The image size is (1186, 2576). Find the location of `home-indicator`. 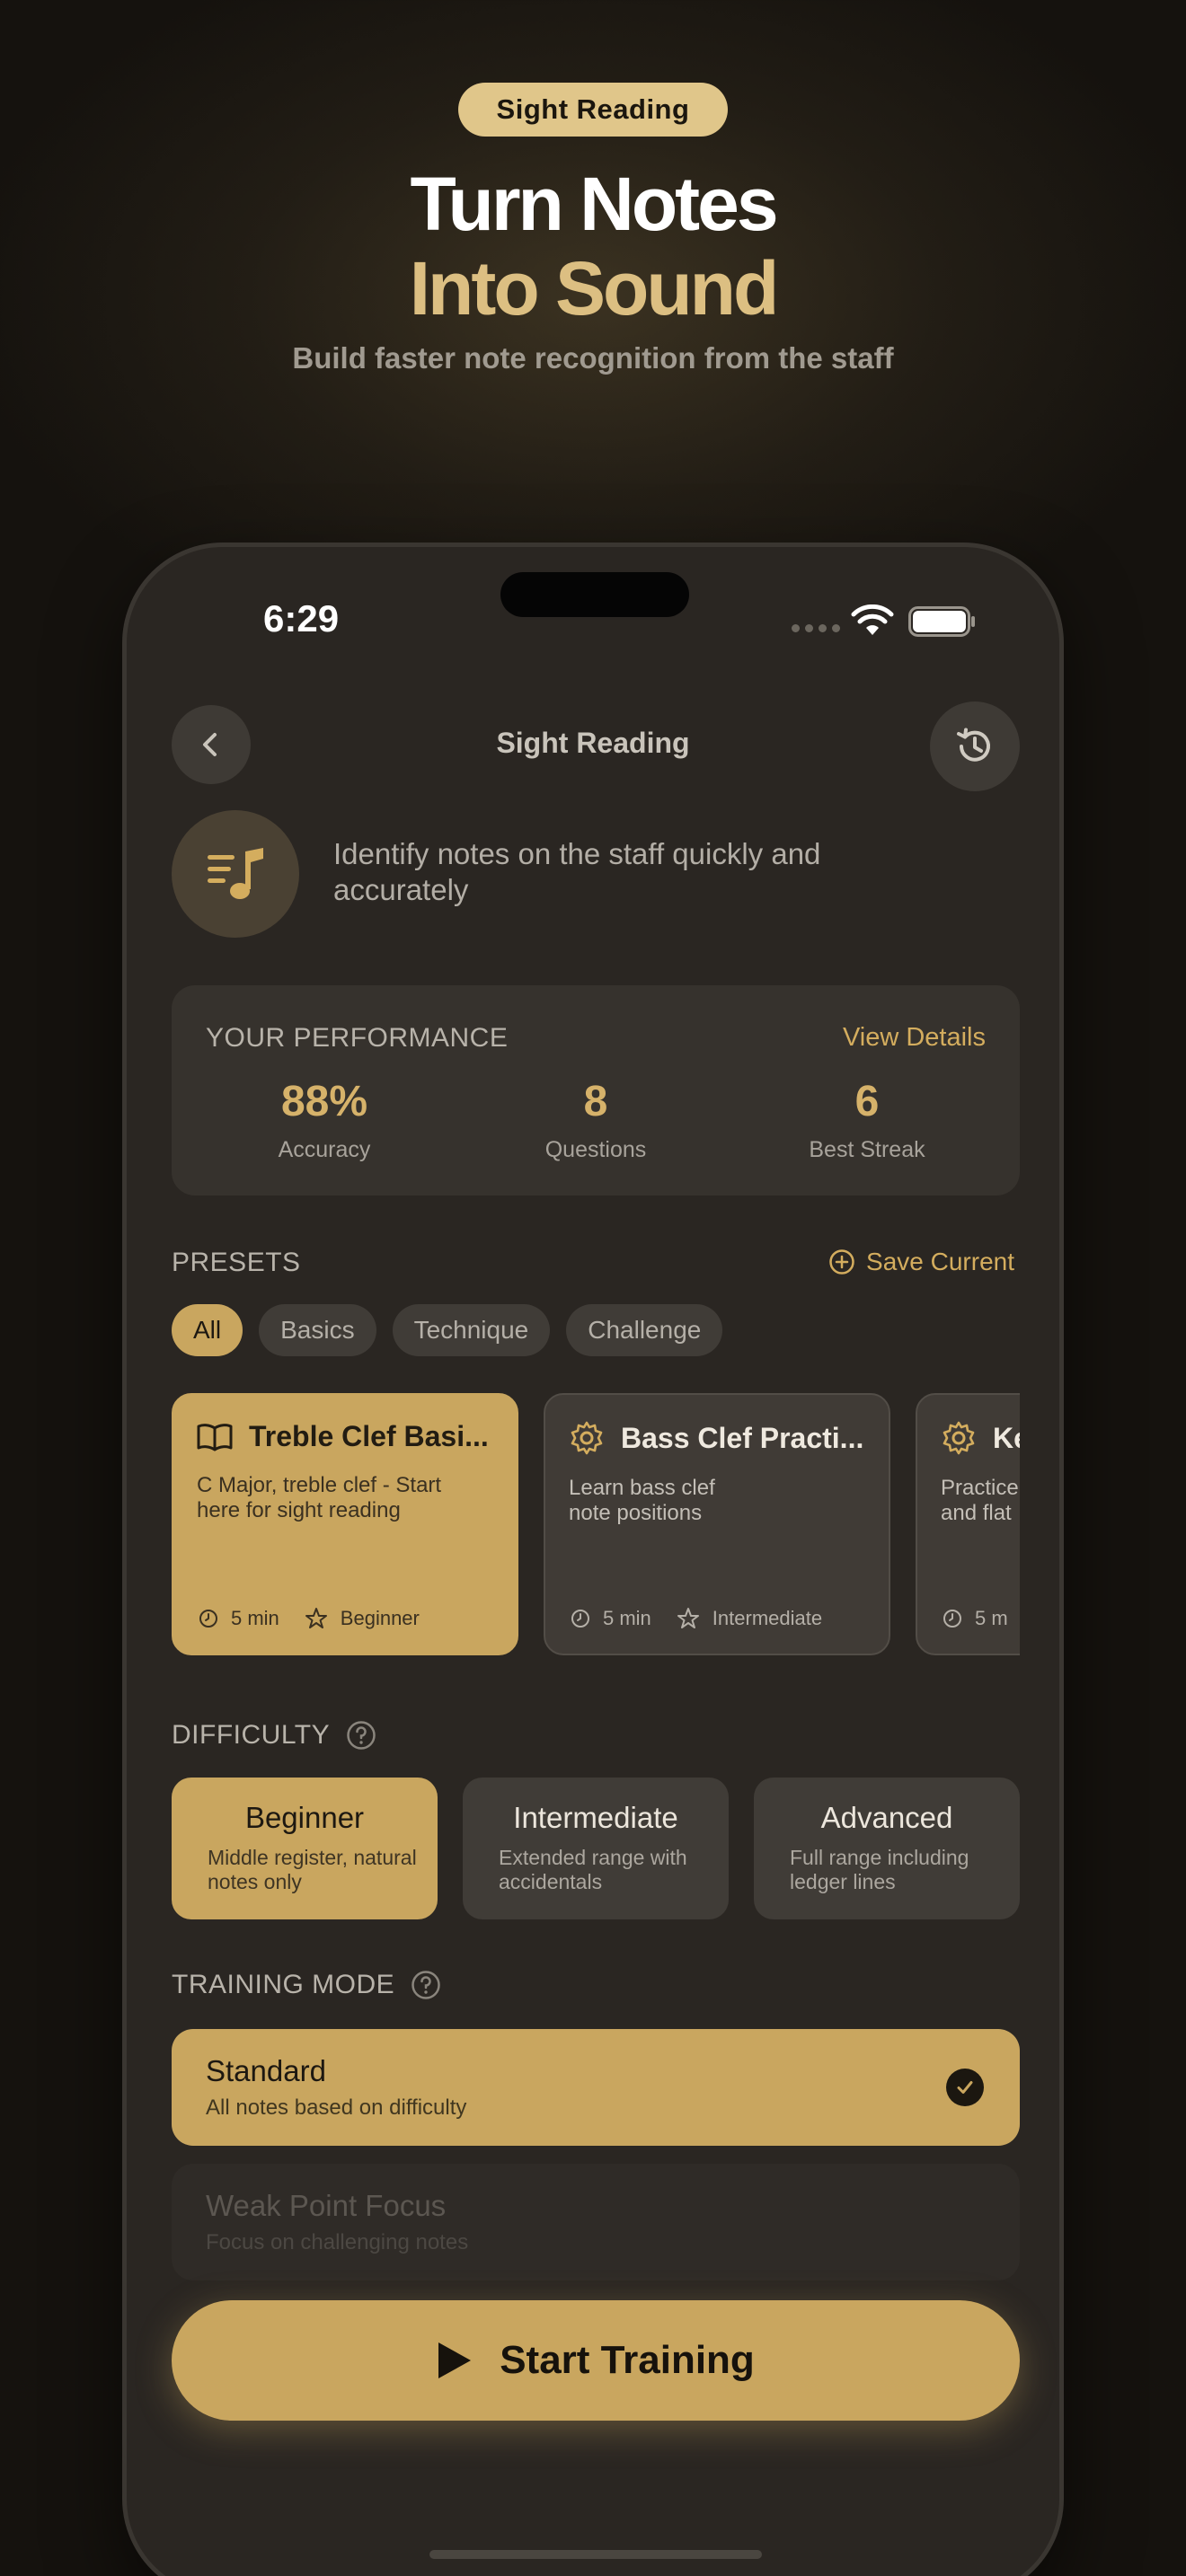

home-indicator is located at coordinates (595, 2554).